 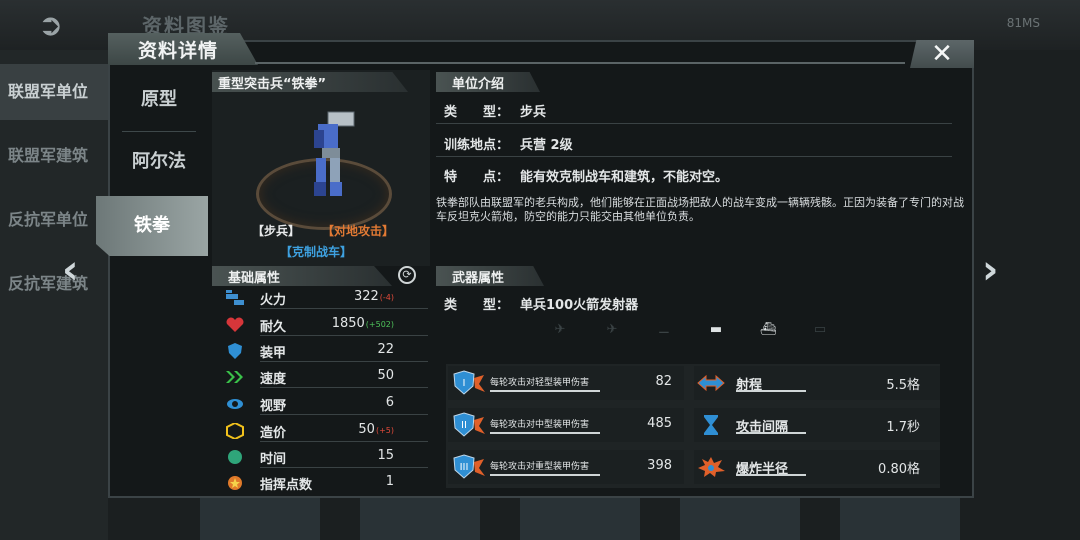 What do you see at coordinates (464, 383) in the screenshot?
I see `svg-text: I` at bounding box center [464, 383].